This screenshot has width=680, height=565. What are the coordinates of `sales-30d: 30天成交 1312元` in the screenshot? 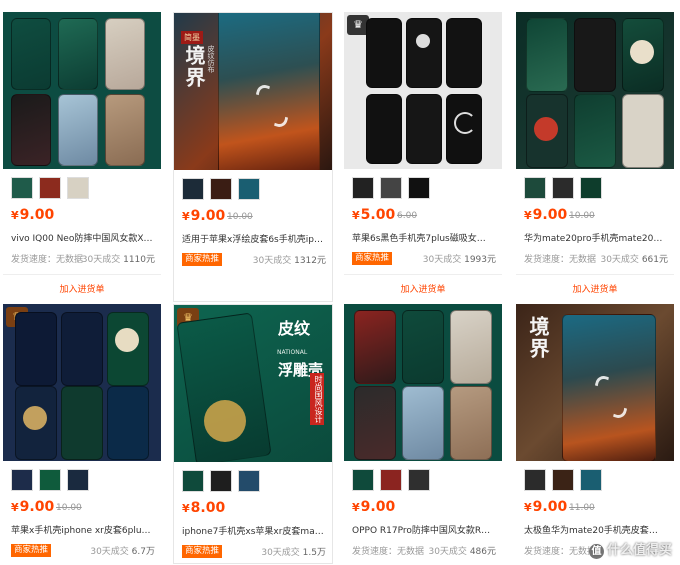 It's located at (289, 261).